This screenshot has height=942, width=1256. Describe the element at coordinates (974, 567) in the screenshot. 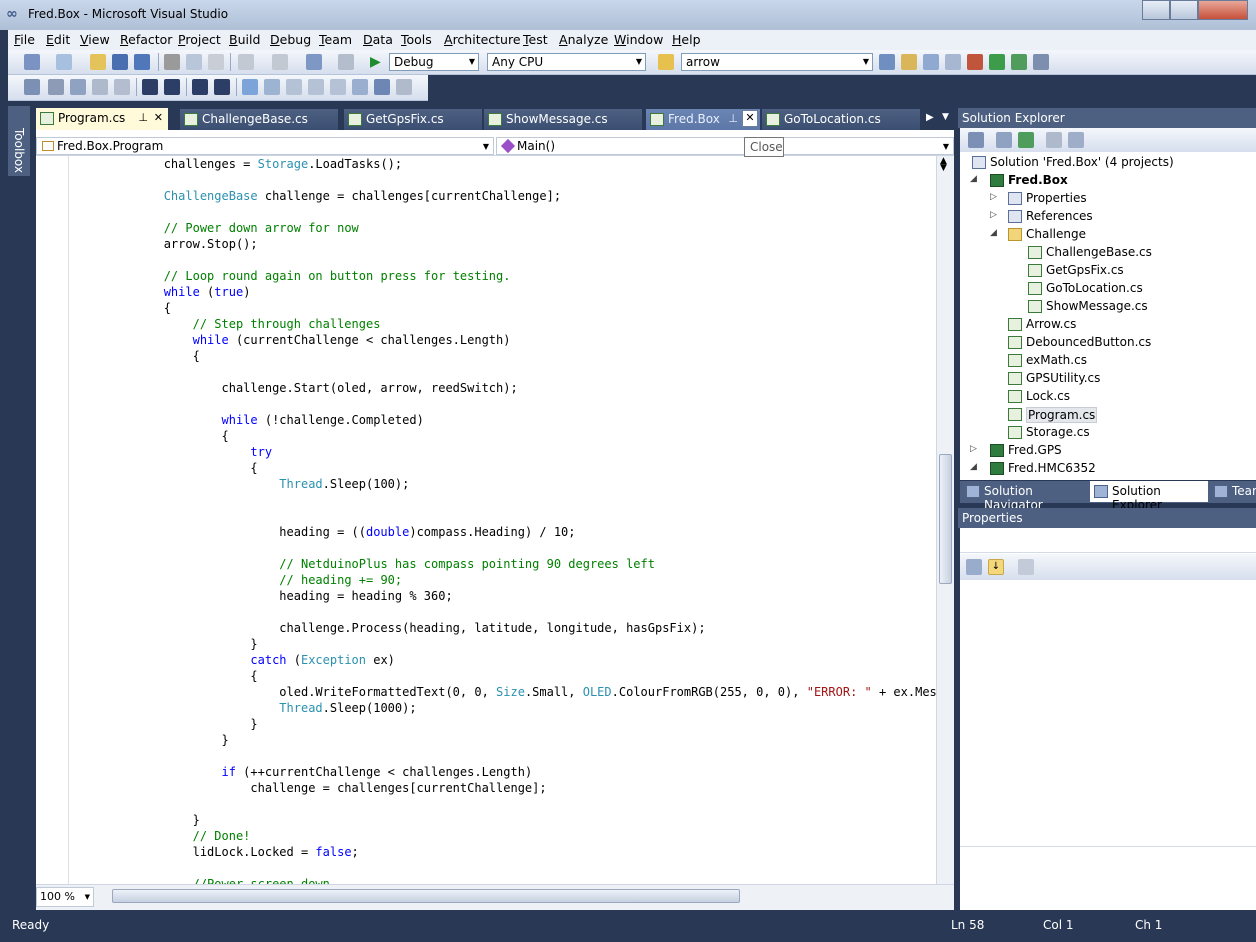

I see `categorized-icon` at that location.